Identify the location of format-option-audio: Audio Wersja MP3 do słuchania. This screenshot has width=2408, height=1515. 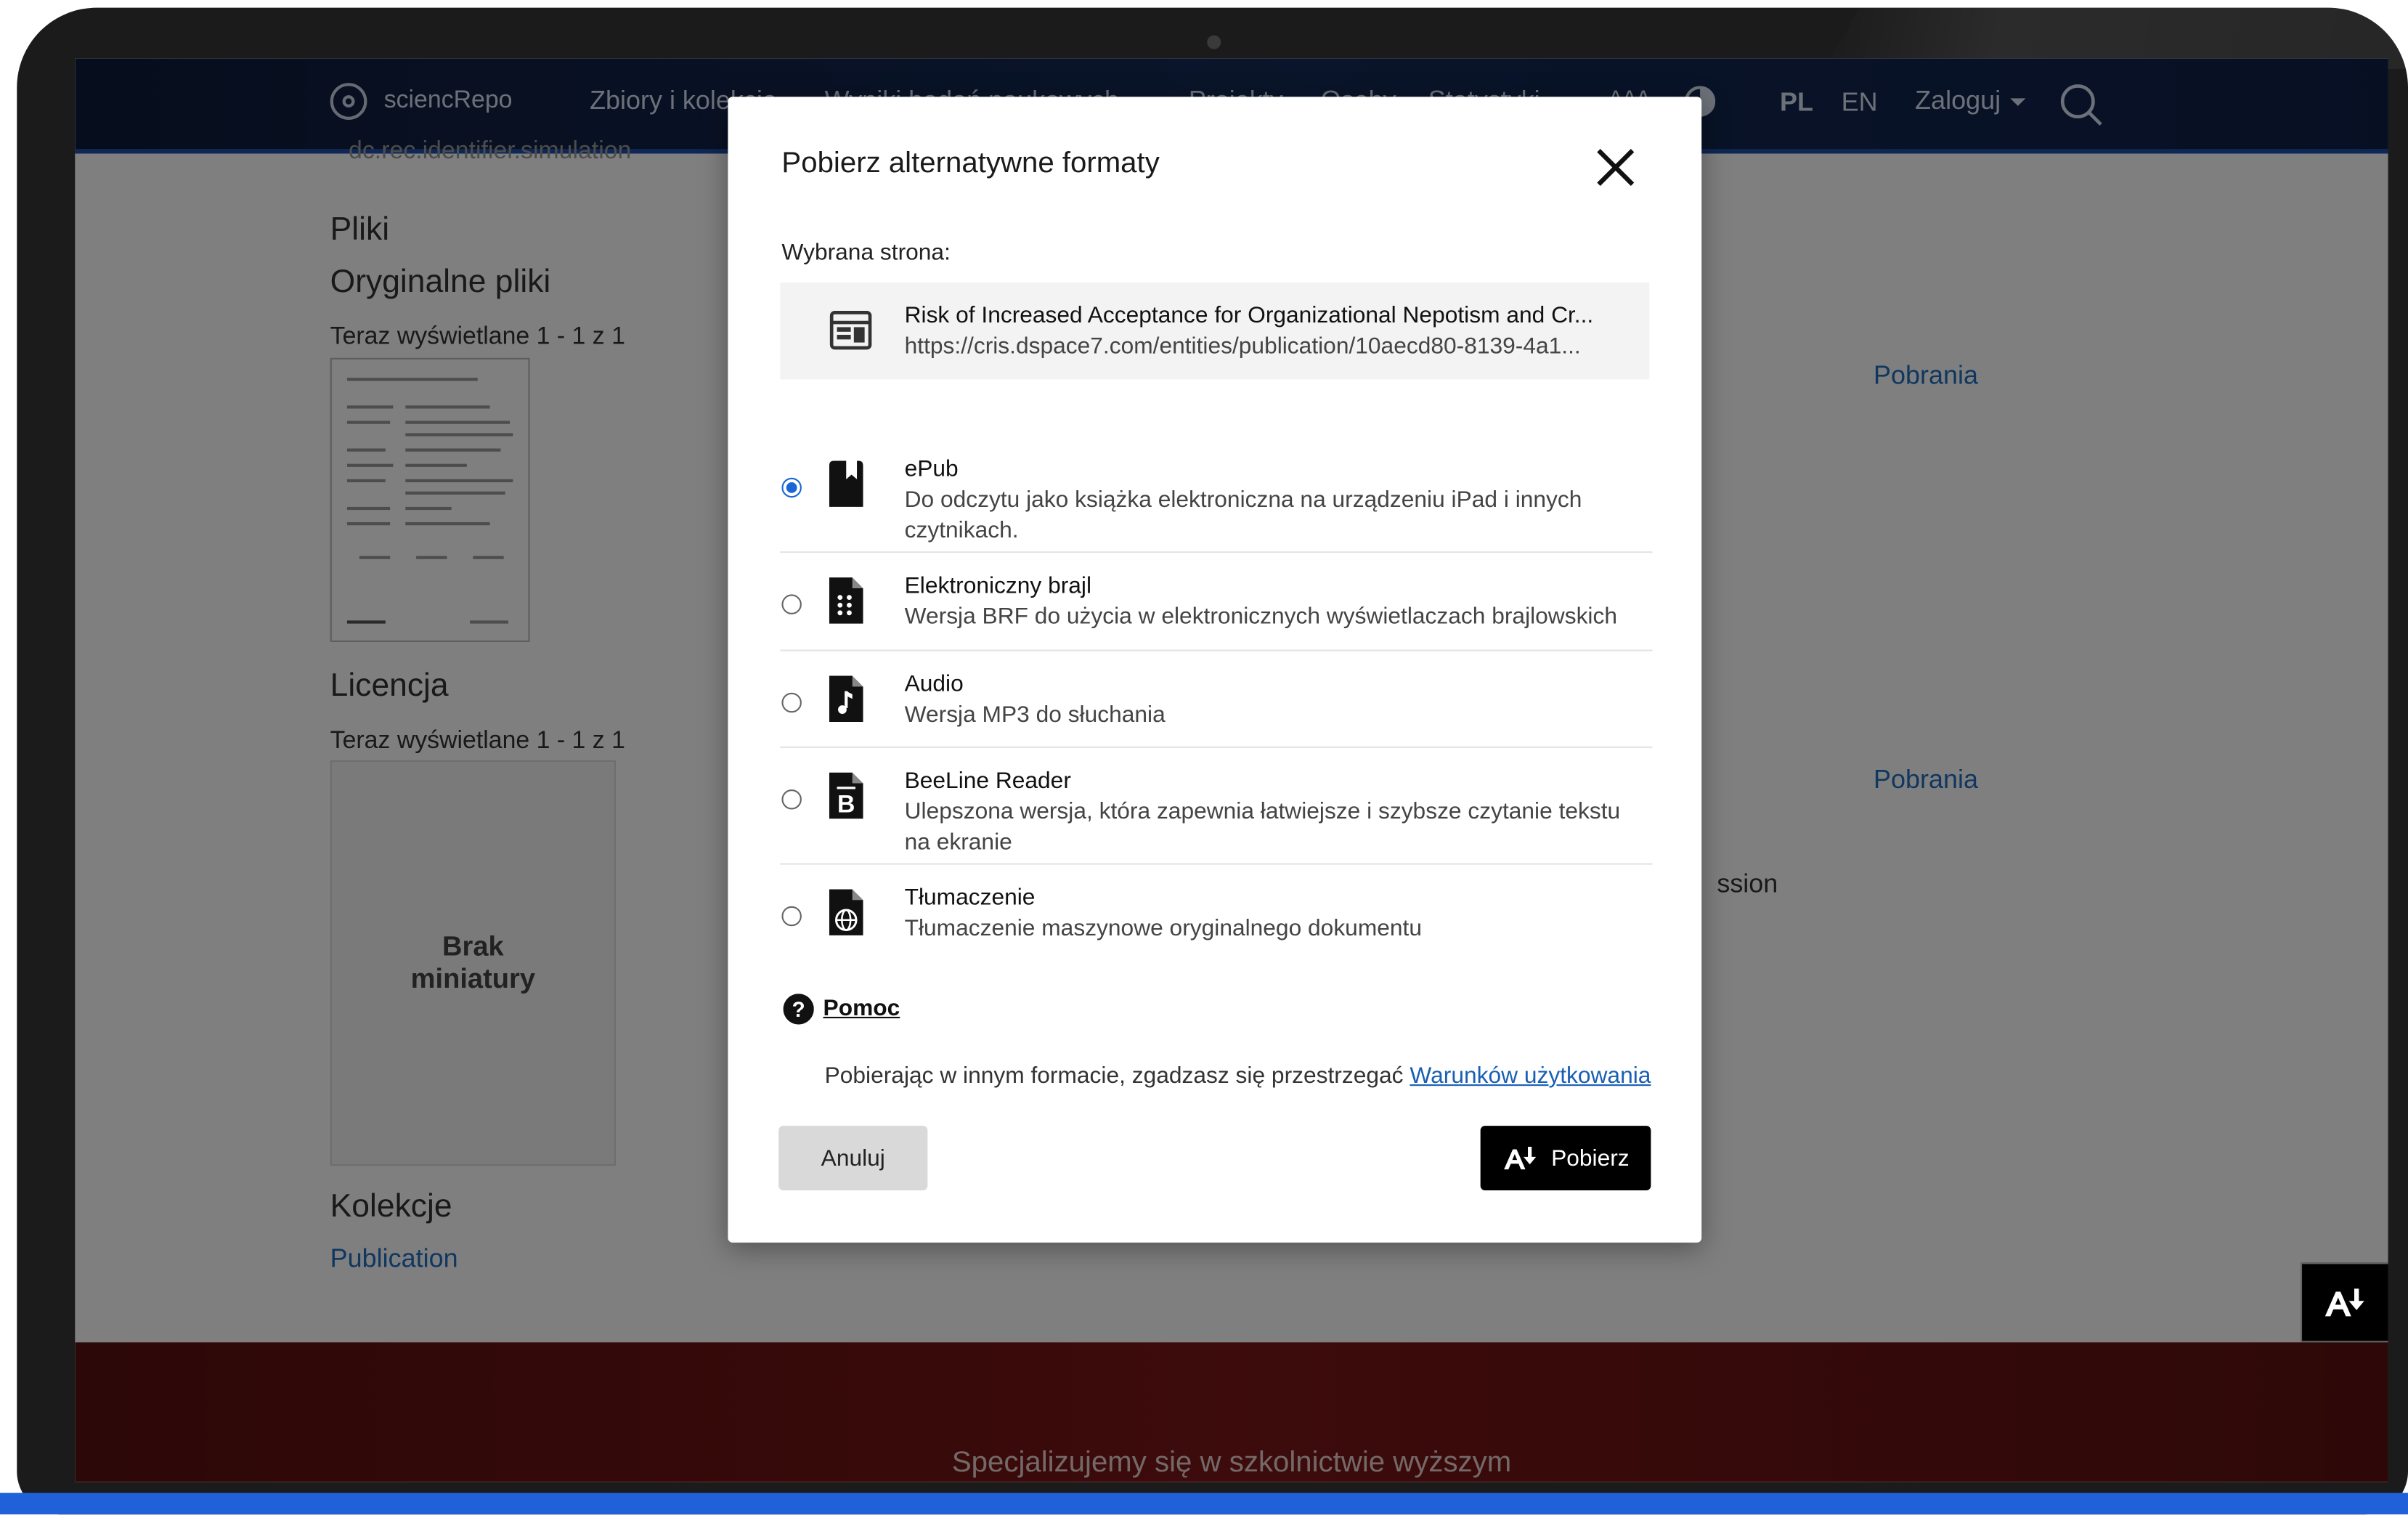
(1216, 706).